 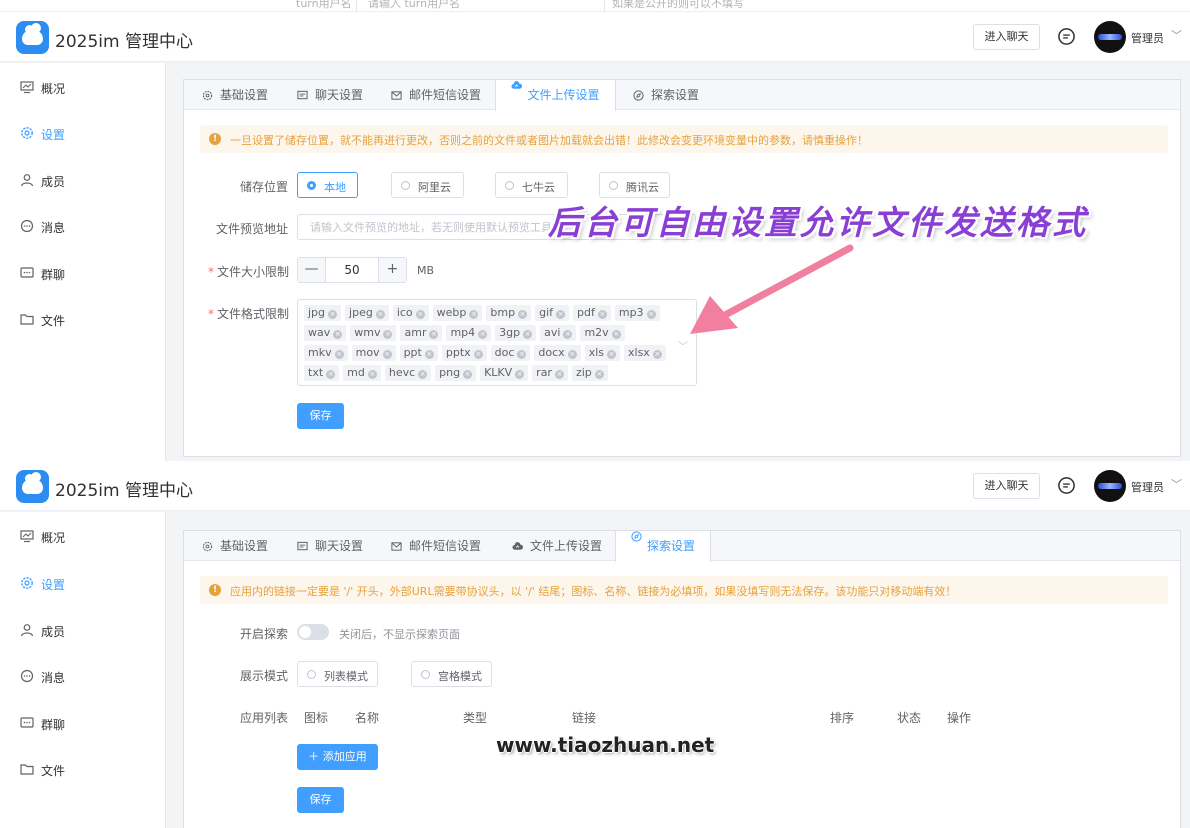 What do you see at coordinates (337, 757) in the screenshot?
I see `add-app-button: ＋ 添加应用` at bounding box center [337, 757].